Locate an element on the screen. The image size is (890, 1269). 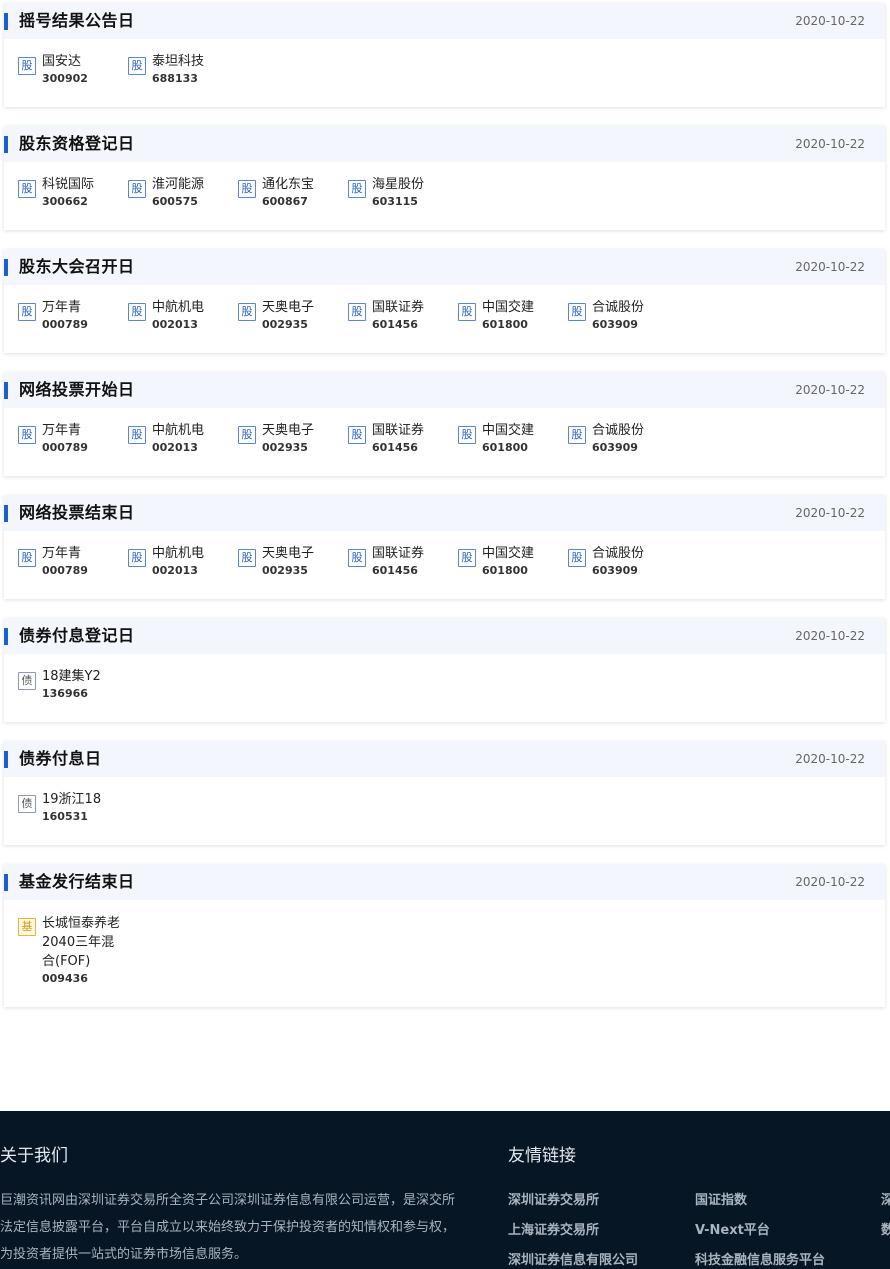
security-name: 通化东宝 is located at coordinates (288, 185).